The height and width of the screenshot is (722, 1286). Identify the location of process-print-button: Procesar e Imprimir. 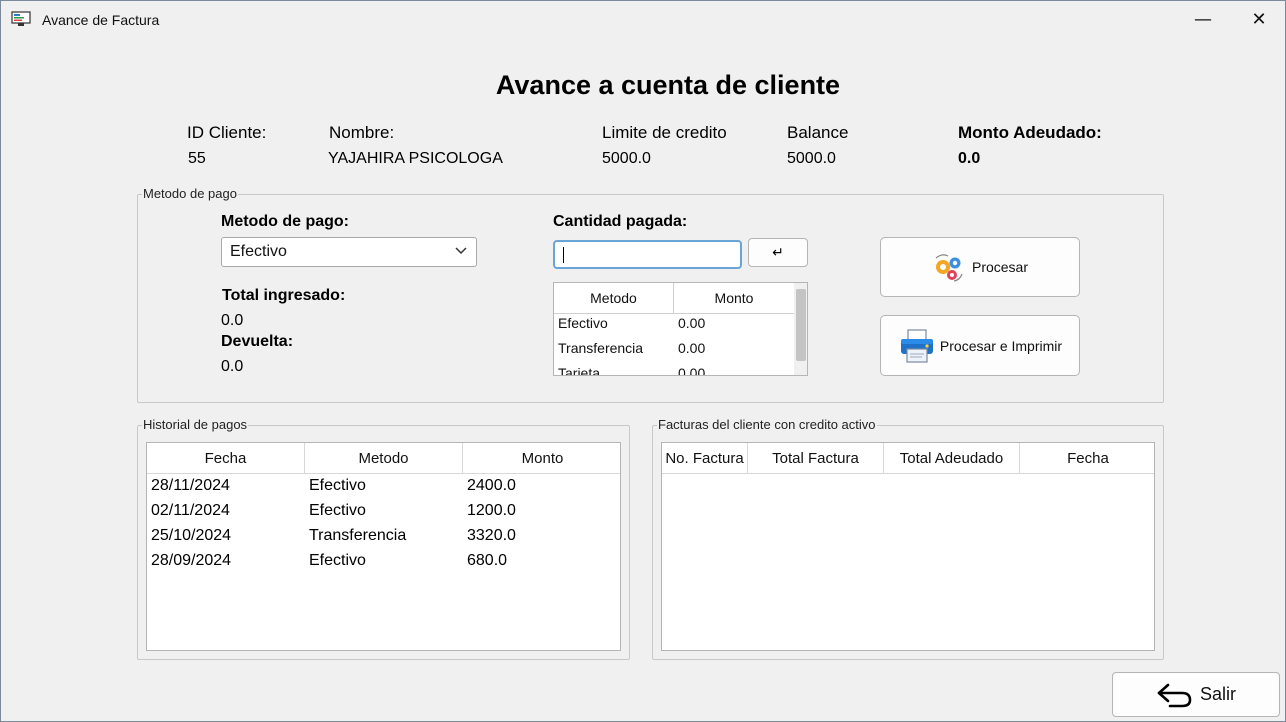
(980, 345).